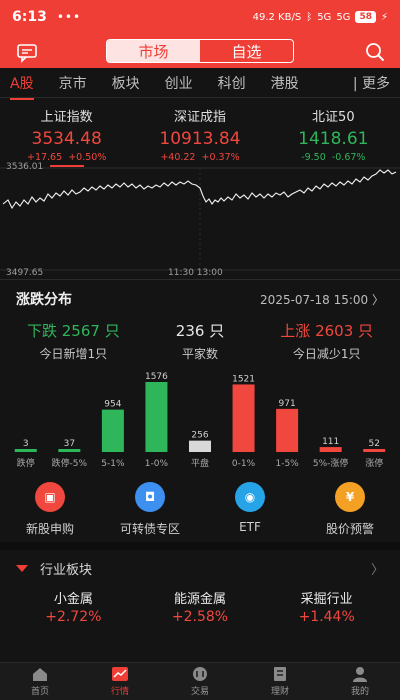  I want to click on nav-home: 首页, so click(40, 681).